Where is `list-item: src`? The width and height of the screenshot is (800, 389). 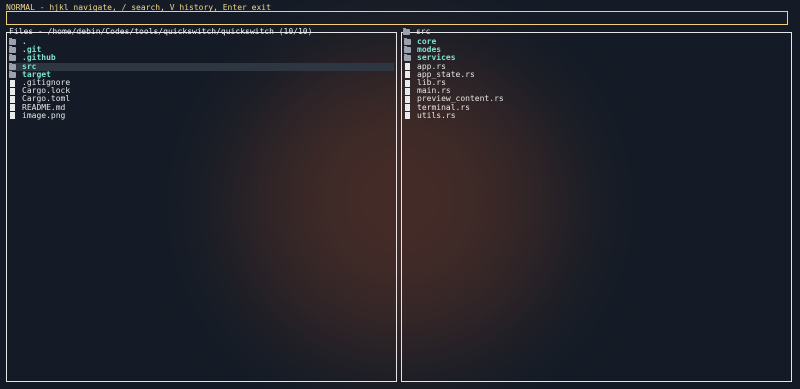 list-item: src is located at coordinates (201, 66).